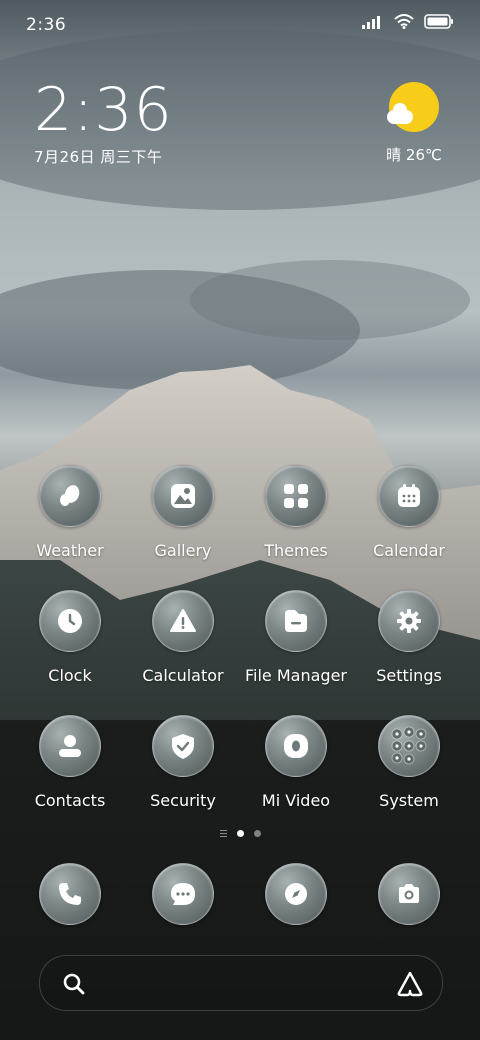 The height and width of the screenshot is (1040, 480). What do you see at coordinates (223, 833) in the screenshot?
I see `feed-indicator-icon` at bounding box center [223, 833].